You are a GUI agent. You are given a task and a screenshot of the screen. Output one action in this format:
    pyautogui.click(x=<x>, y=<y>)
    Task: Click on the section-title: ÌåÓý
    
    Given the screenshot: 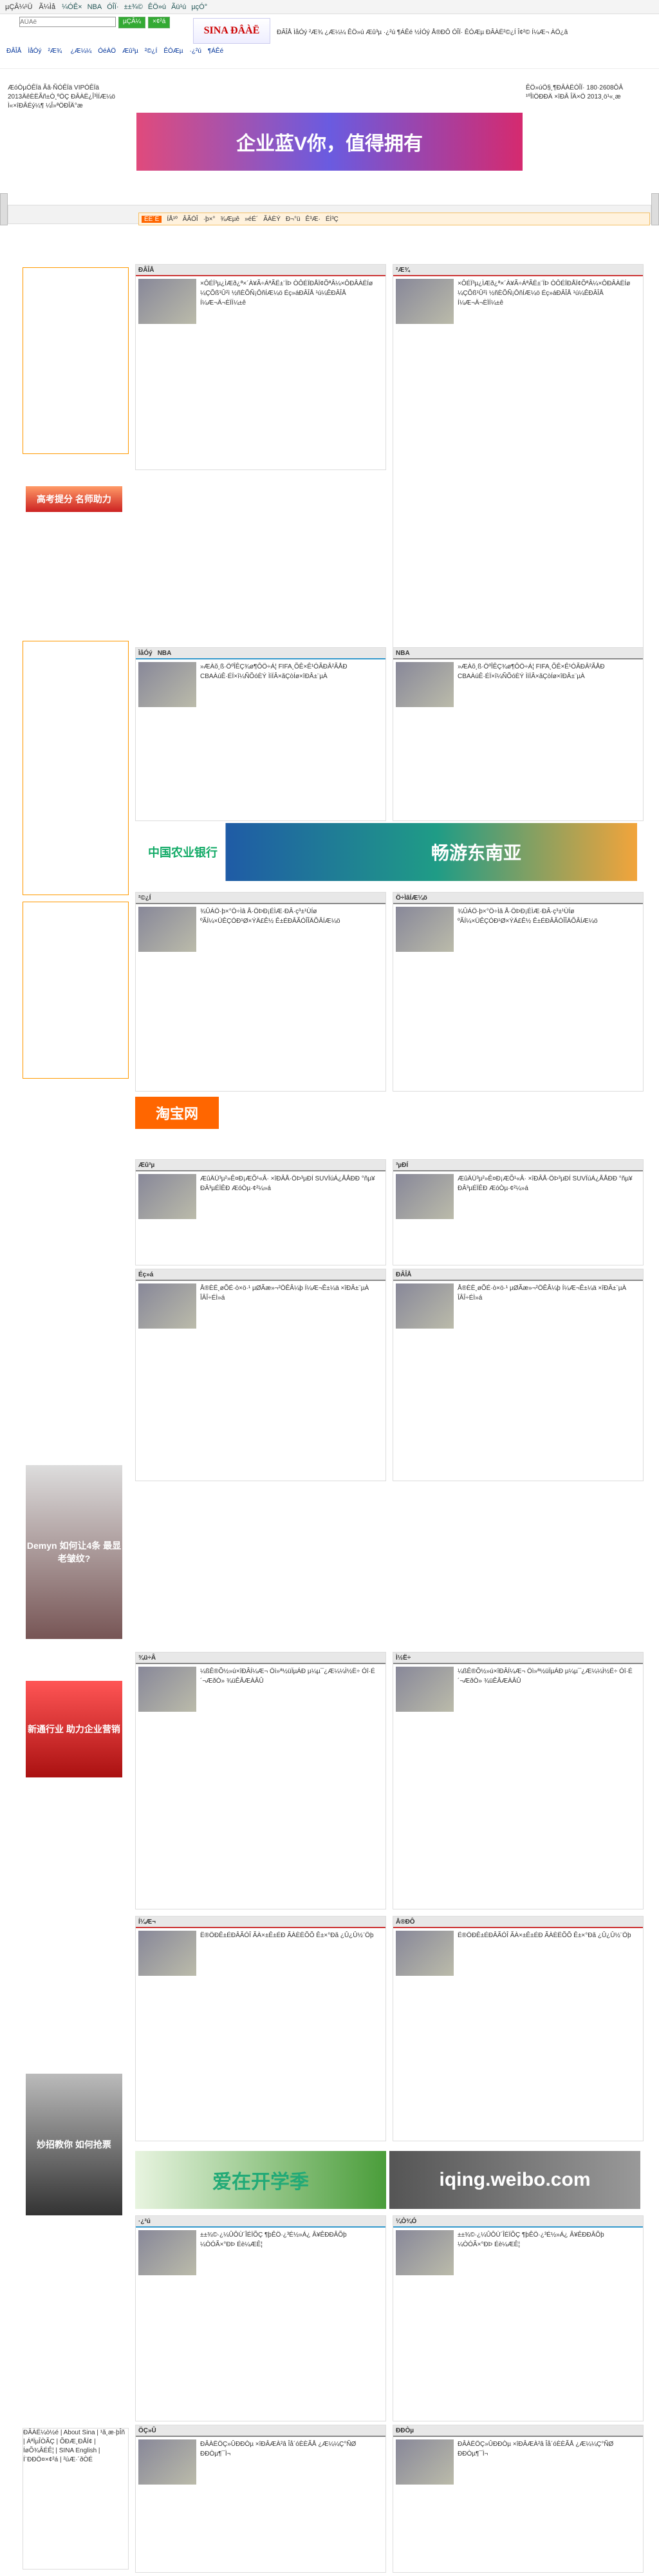 What is the action you would take?
    pyautogui.click(x=145, y=653)
    